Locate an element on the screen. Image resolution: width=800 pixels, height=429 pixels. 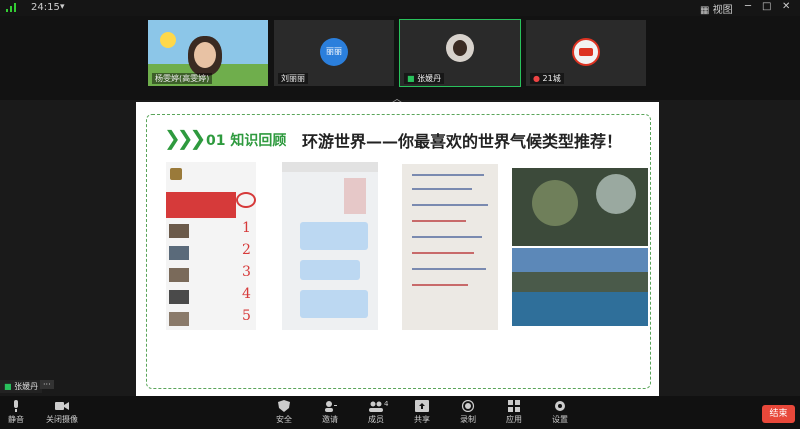
mic-icon is located at coordinates (16, 406).